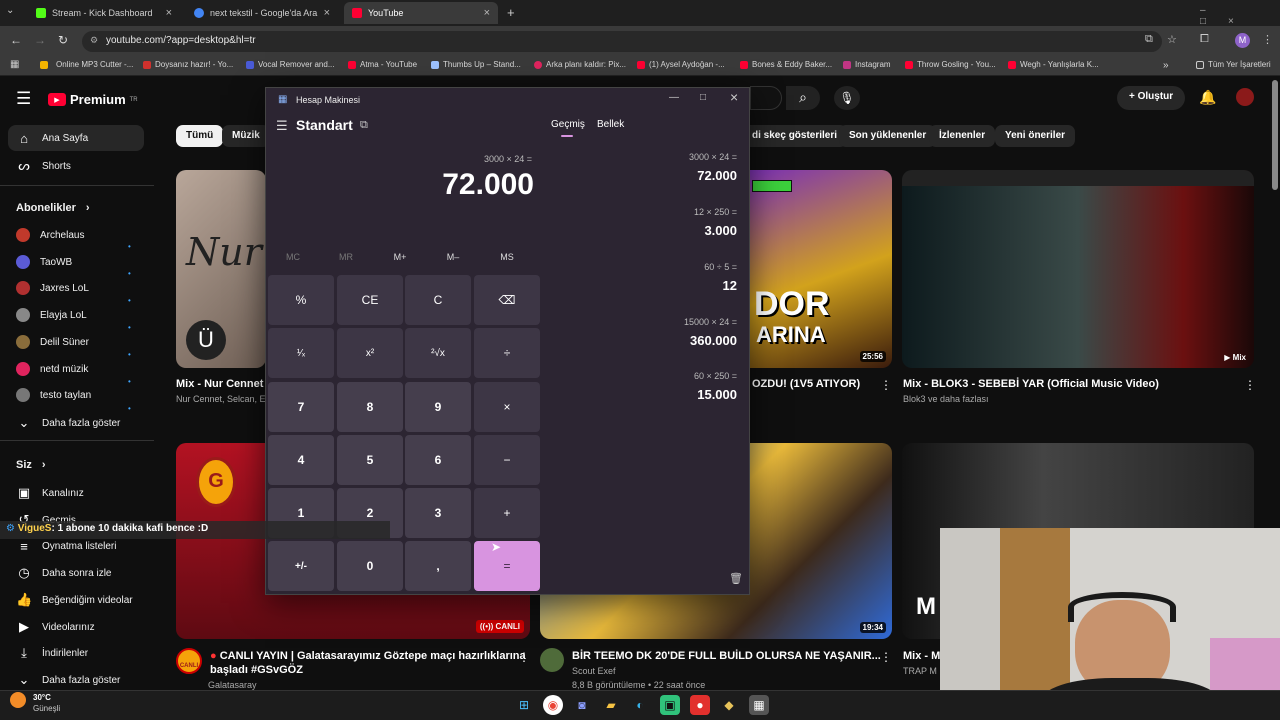 Image resolution: width=1280 pixels, height=720 pixels. I want to click on digit-6-button: 6, so click(438, 460).